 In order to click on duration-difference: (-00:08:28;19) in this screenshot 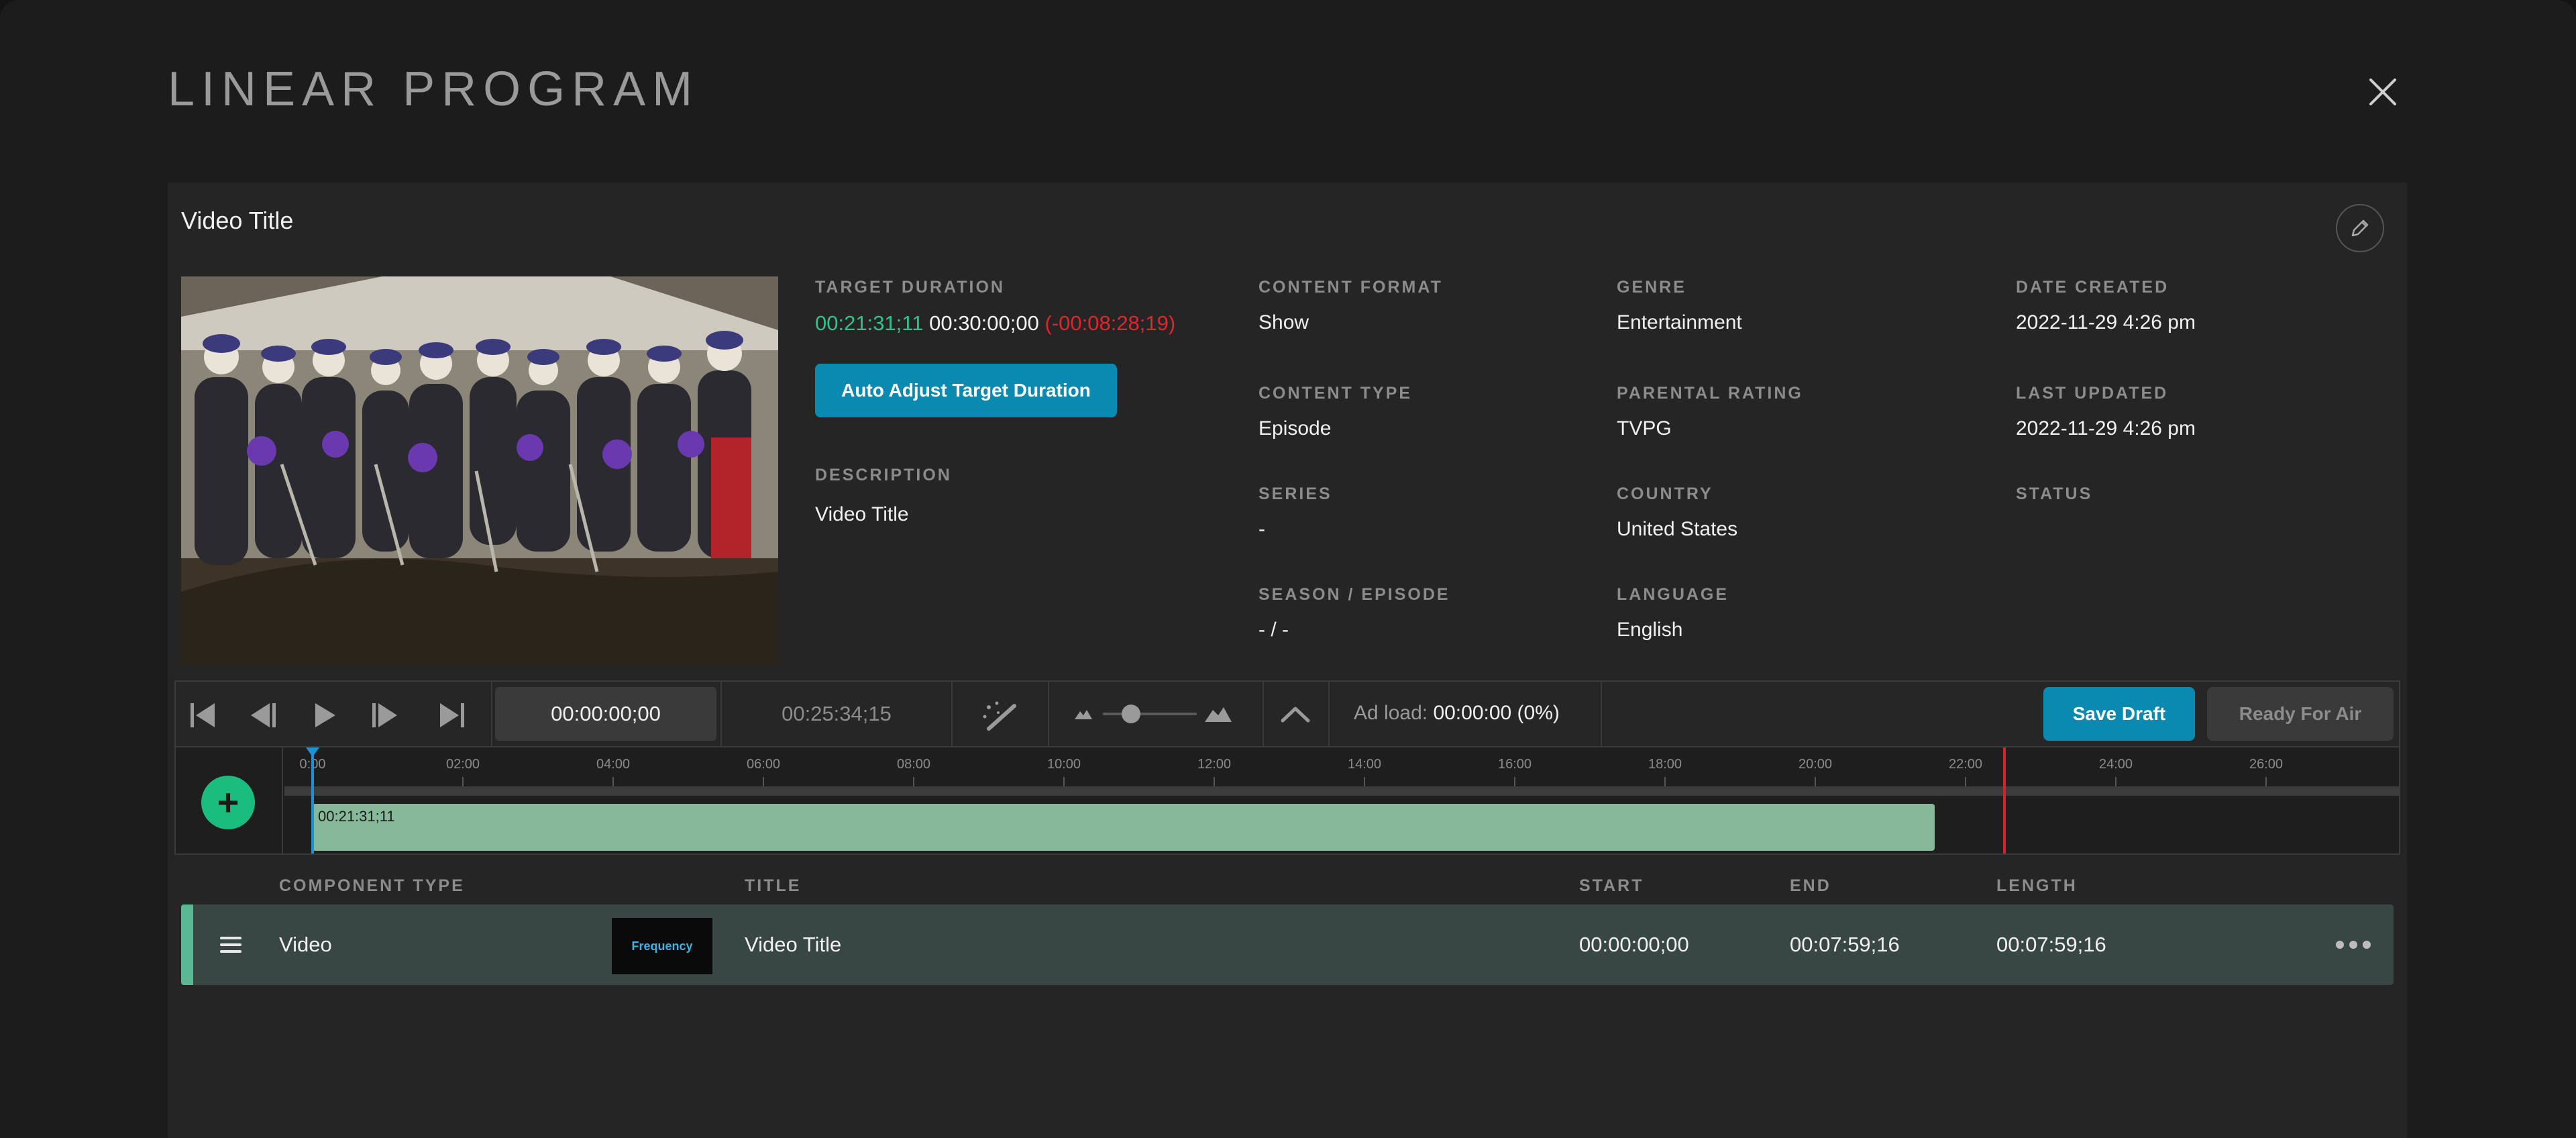, I will do `click(1110, 323)`.